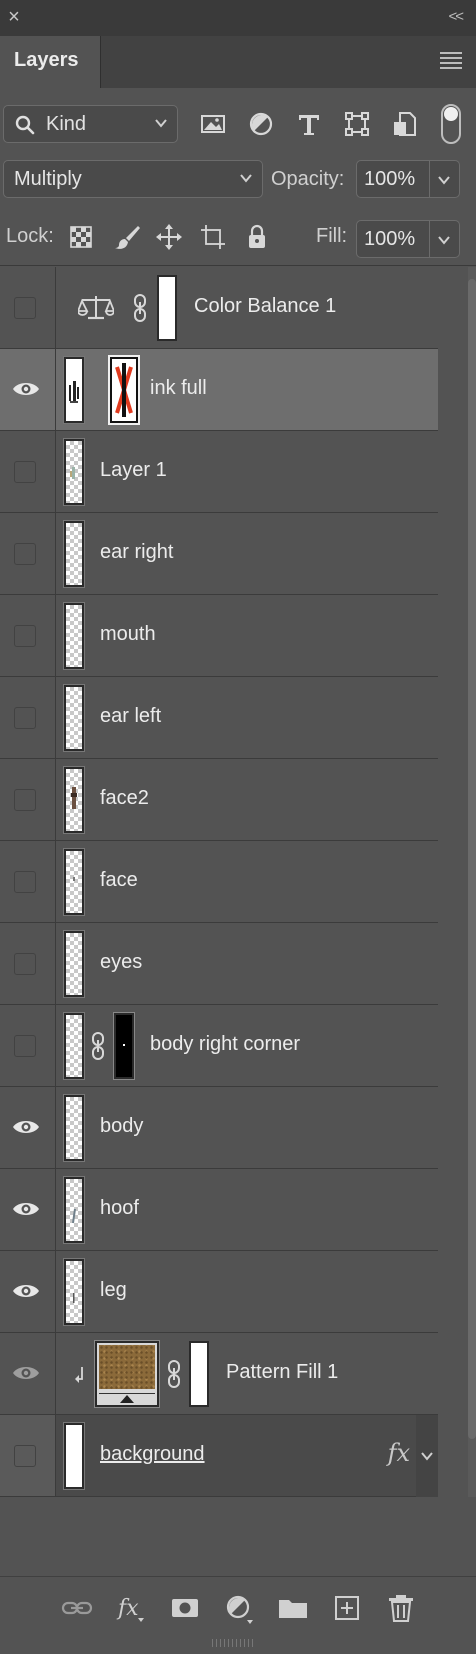  I want to click on layer-name: hoof, so click(119, 1208).